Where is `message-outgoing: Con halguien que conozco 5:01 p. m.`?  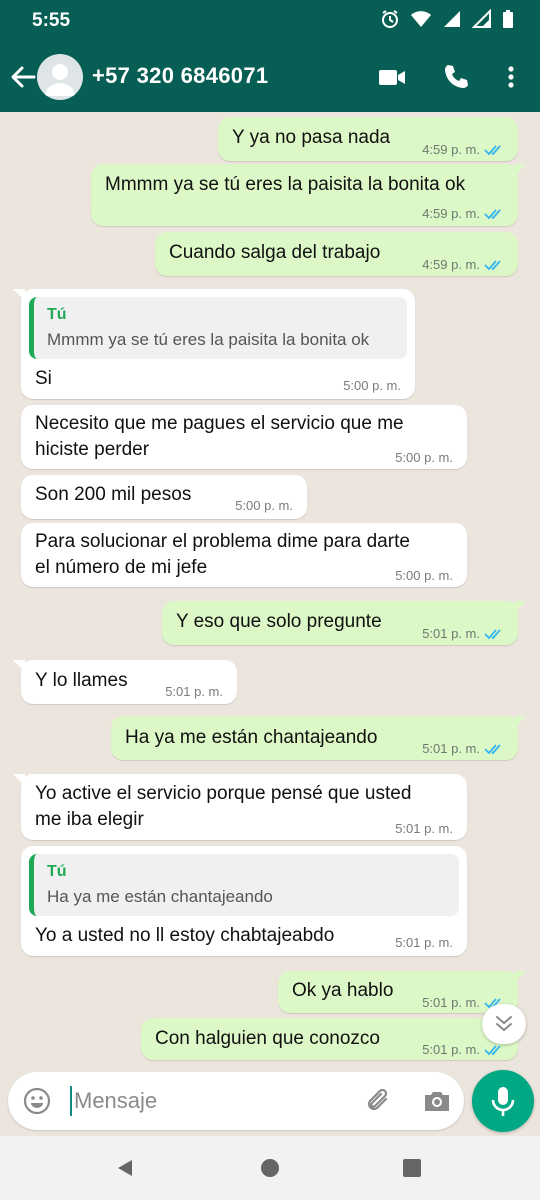
message-outgoing: Con halguien que conozco 5:01 p. m. is located at coordinates (329, 1039).